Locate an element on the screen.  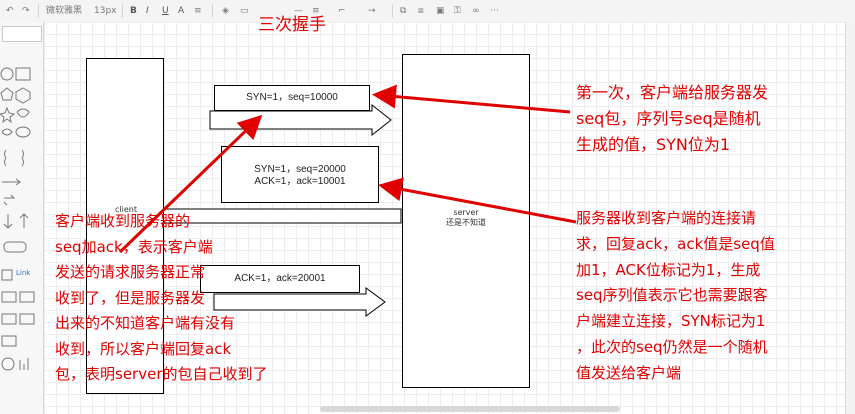
note-line: ，此次的seq仍然是一个随机 is located at coordinates (672, 346).